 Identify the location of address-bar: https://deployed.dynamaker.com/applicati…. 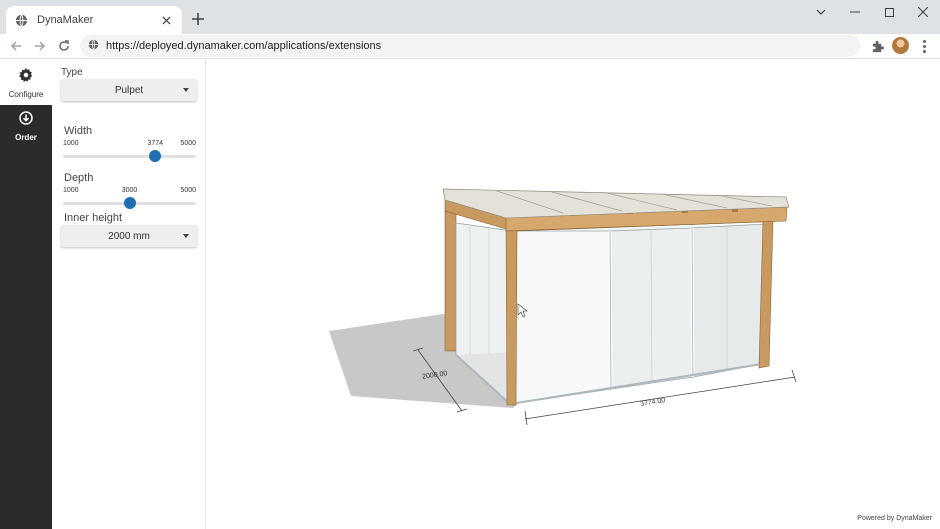
(470, 46).